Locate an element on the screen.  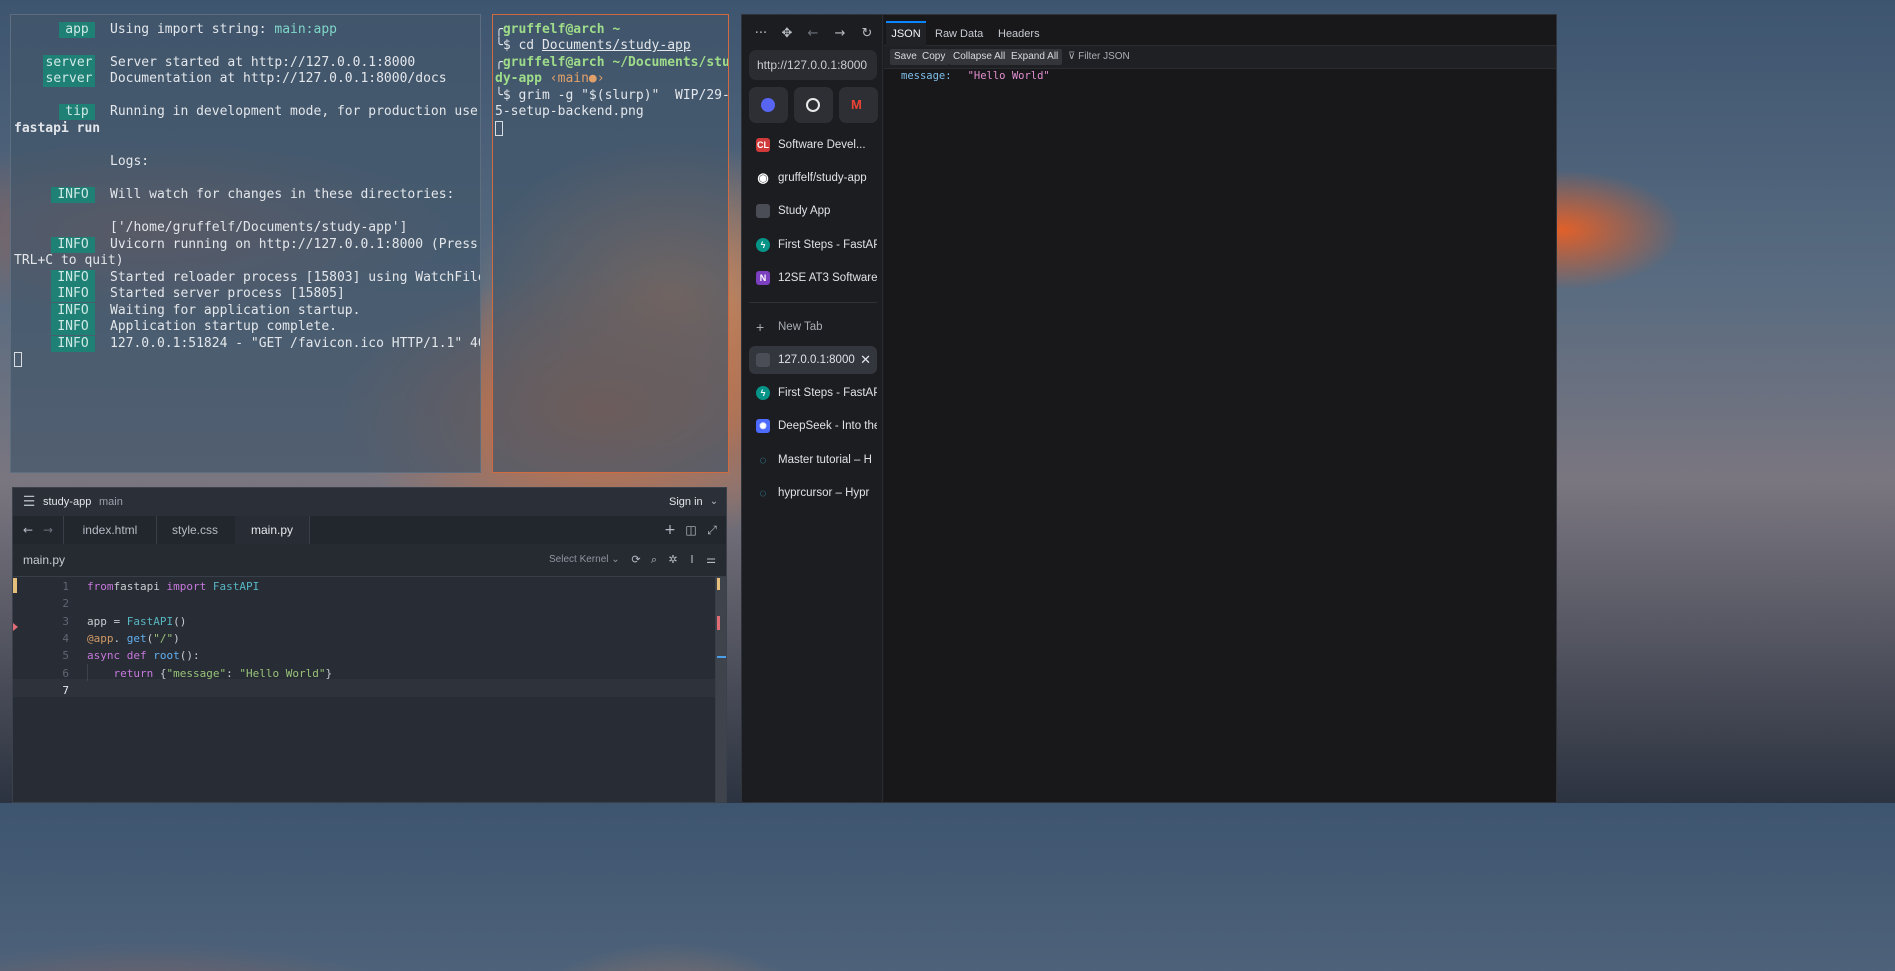
url-bar: http://127.0.0.1:8000 is located at coordinates (813, 65).